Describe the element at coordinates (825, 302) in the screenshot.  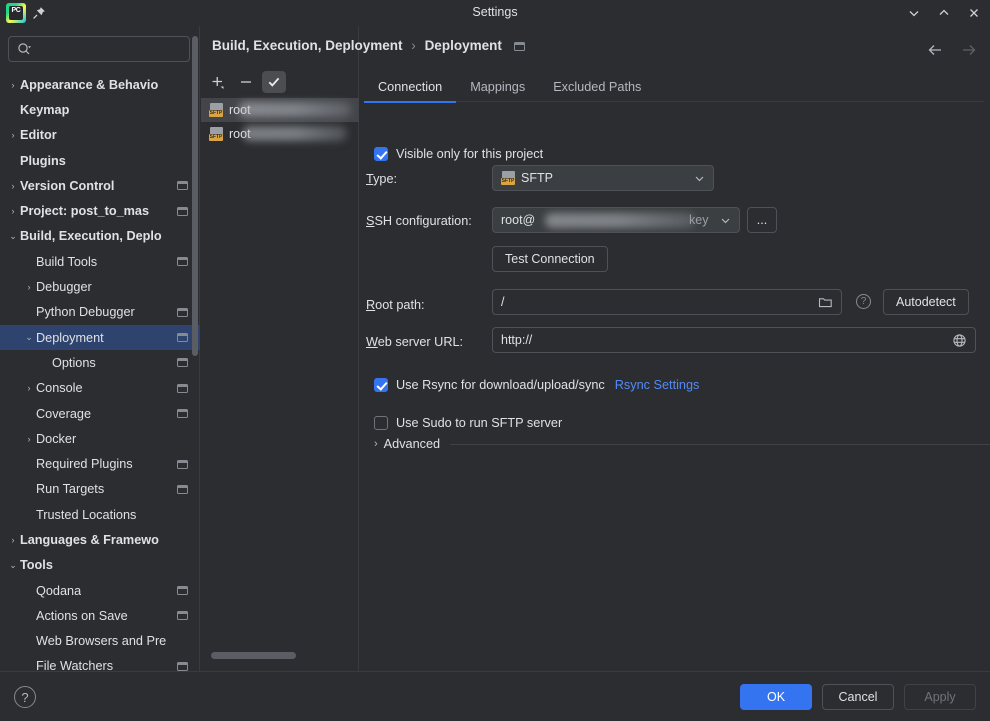
I see `folder-icon` at that location.